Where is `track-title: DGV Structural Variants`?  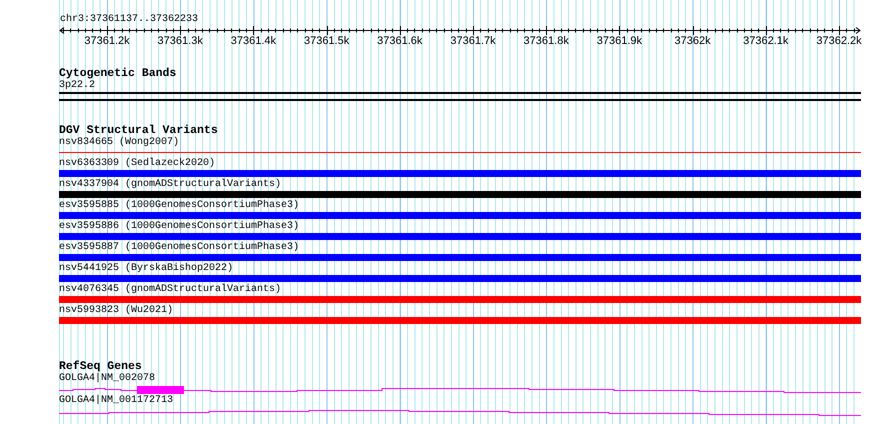
track-title: DGV Structural Variants is located at coordinates (139, 130).